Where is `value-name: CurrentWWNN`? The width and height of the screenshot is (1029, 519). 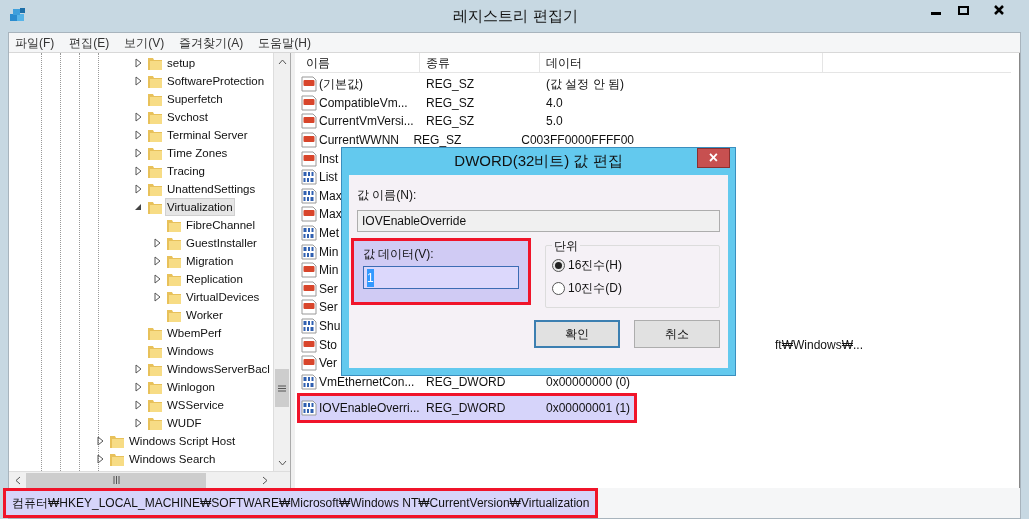 value-name: CurrentWWNN is located at coordinates (359, 141).